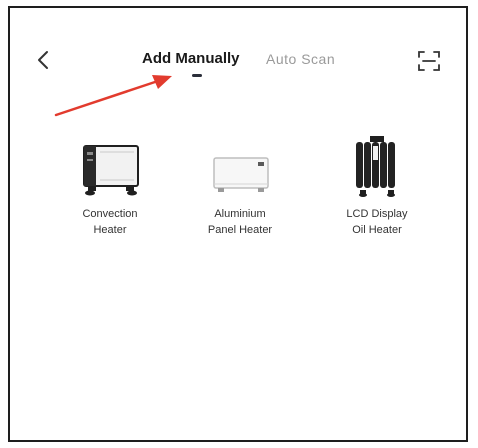 The width and height of the screenshot is (478, 448). Describe the element at coordinates (240, 214) in the screenshot. I see `device-label-line1: Aluminium` at that location.